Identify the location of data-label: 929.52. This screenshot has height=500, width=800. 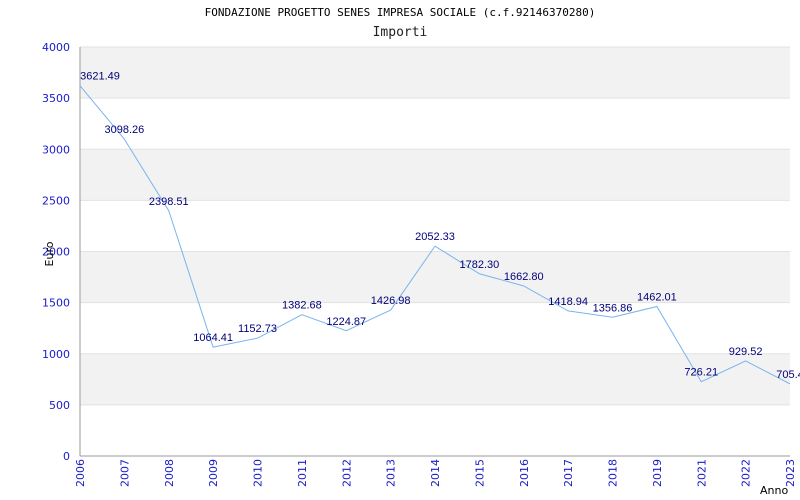
(746, 352).